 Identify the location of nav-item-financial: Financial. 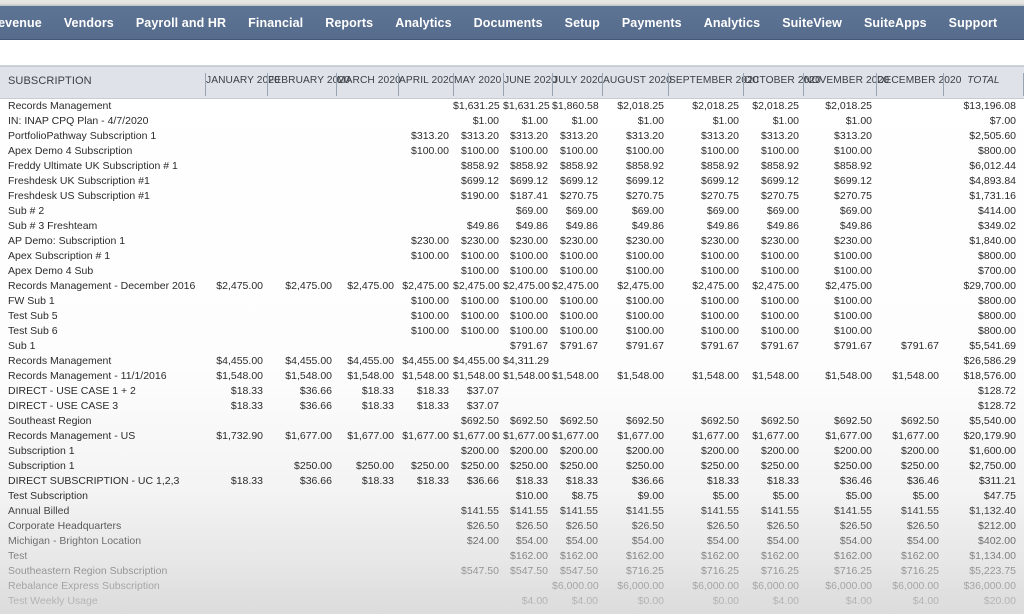
(275, 22).